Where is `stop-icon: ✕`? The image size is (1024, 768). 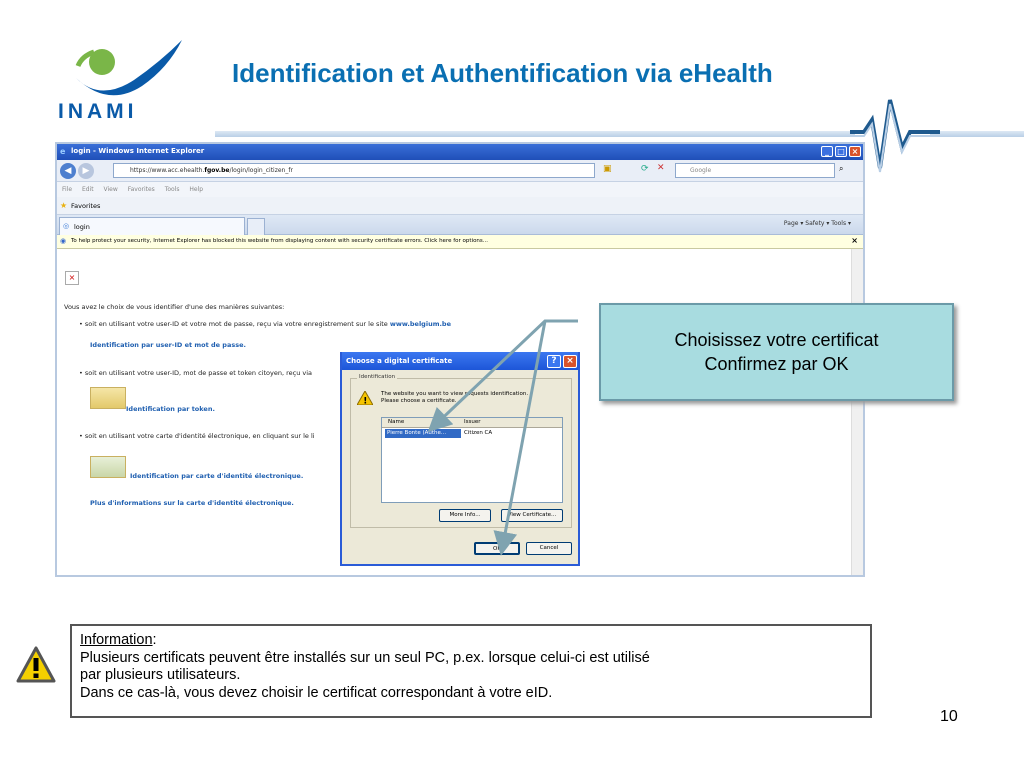
stop-icon: ✕ is located at coordinates (661, 168).